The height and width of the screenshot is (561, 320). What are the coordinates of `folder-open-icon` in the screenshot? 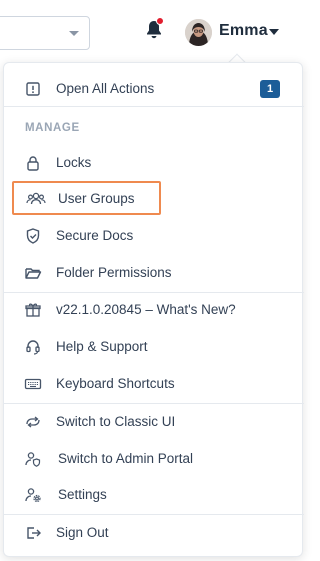 It's located at (33, 273).